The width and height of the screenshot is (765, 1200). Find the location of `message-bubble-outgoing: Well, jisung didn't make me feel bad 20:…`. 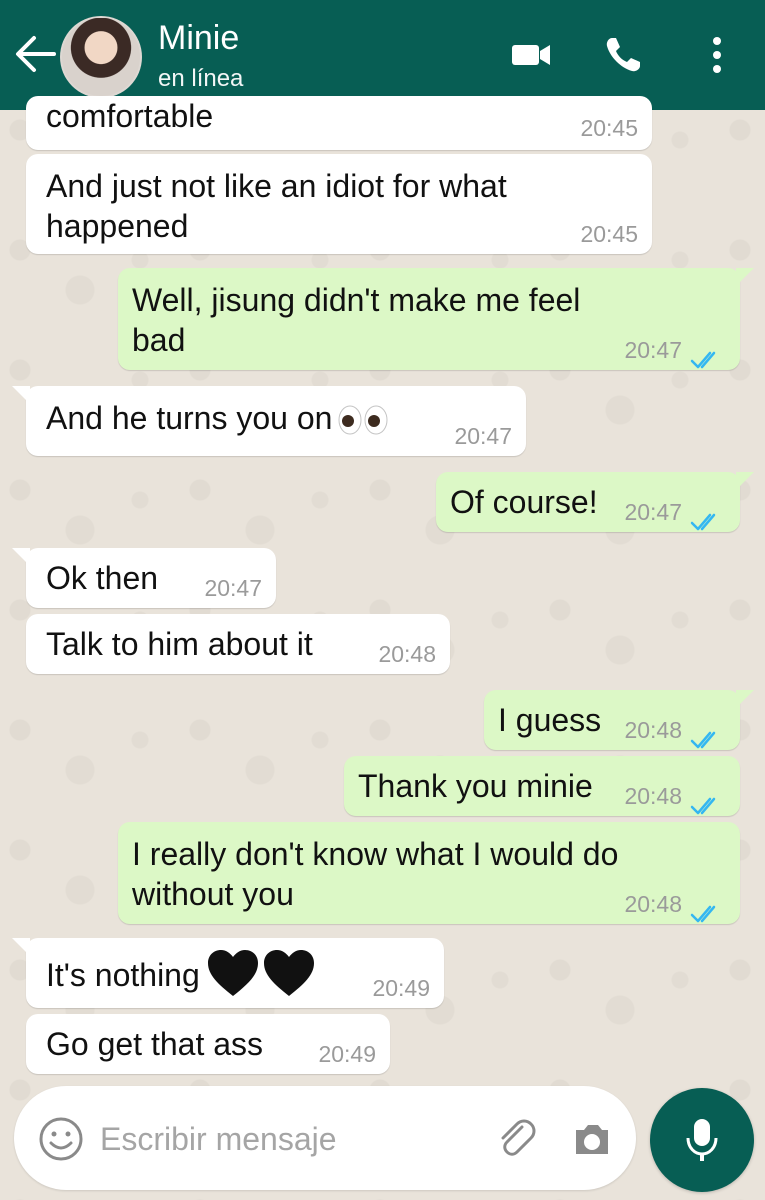

message-bubble-outgoing: Well, jisung didn't make me feel bad 20:… is located at coordinates (436, 319).